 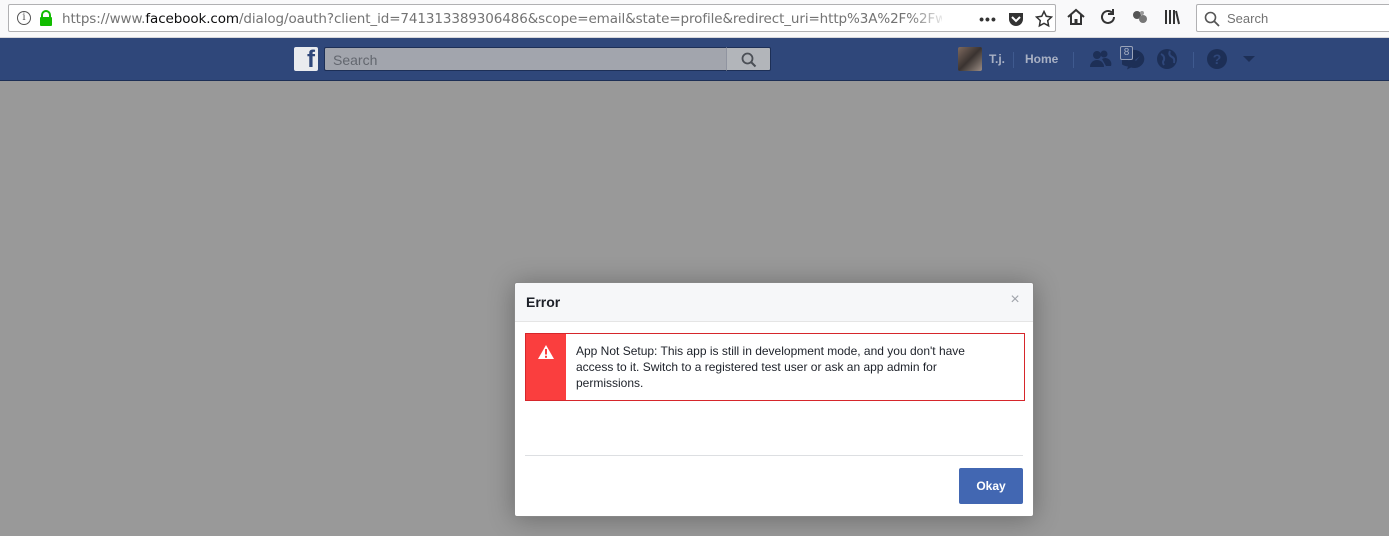 I want to click on pocket-icon, so click(x=1016, y=19).